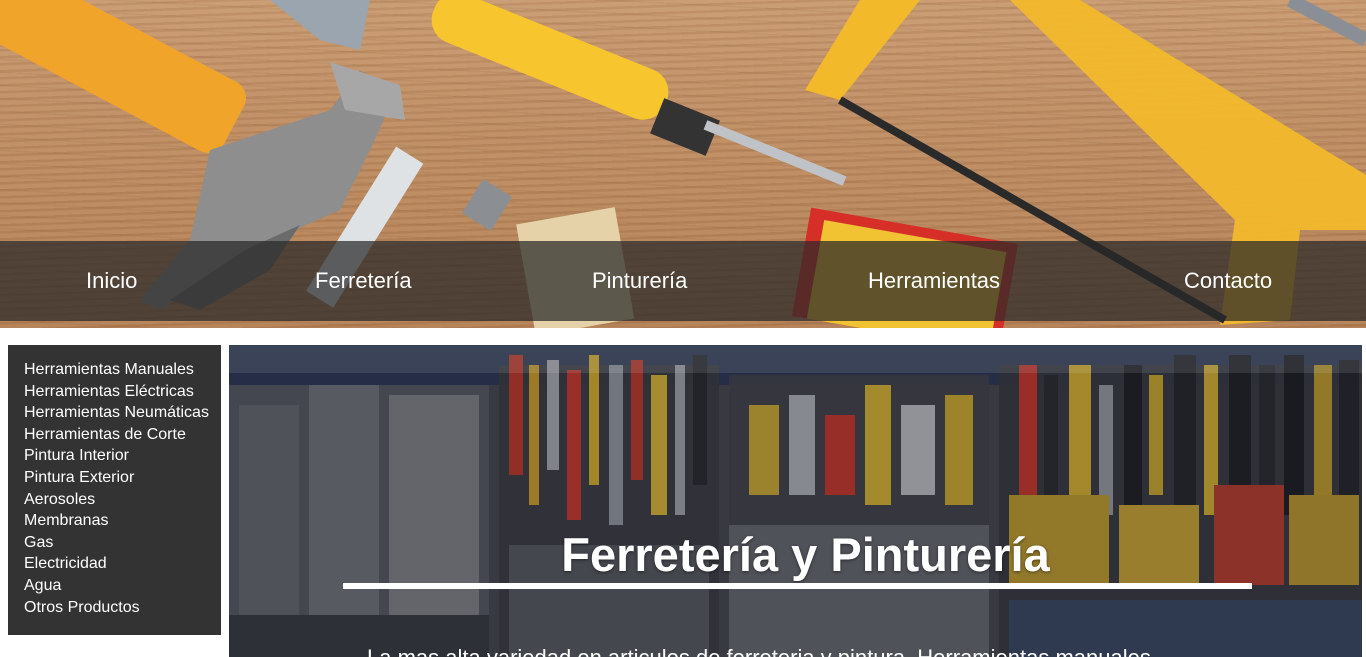 The width and height of the screenshot is (1366, 657). I want to click on category-pintura-interior: Pintura Interior, so click(122, 456).